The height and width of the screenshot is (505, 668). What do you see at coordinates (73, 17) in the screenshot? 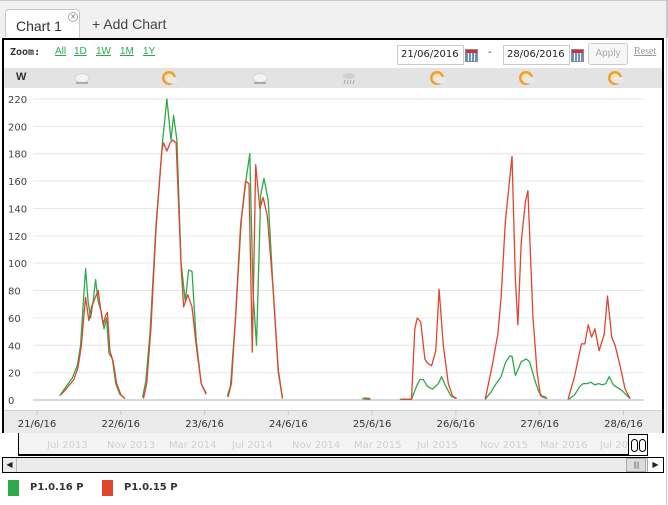
I see `close-icon: ✕` at bounding box center [73, 17].